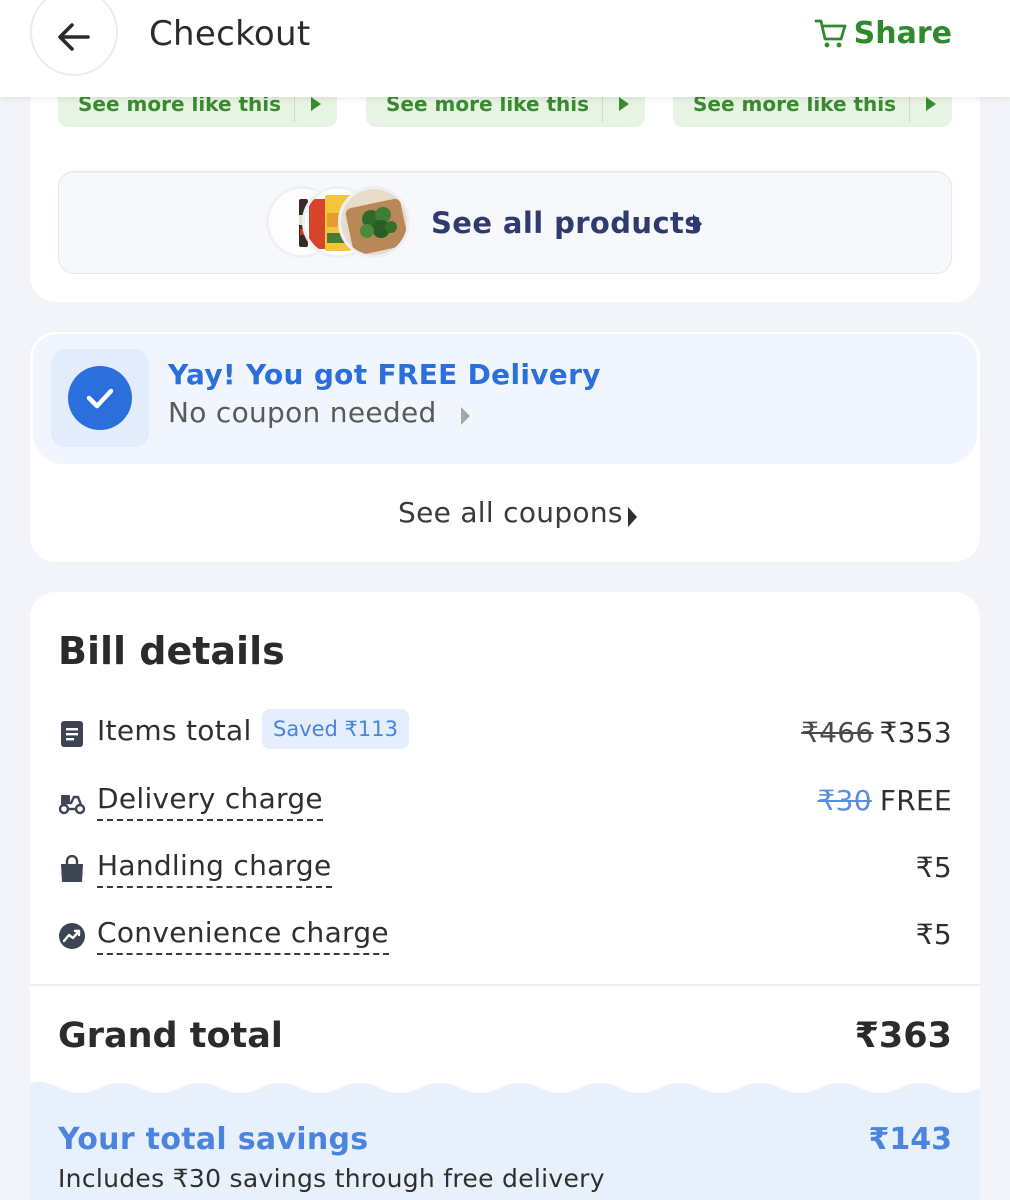  What do you see at coordinates (505, 869) in the screenshot?
I see `bill-row-handling-charge: Handling charge ₹5` at bounding box center [505, 869].